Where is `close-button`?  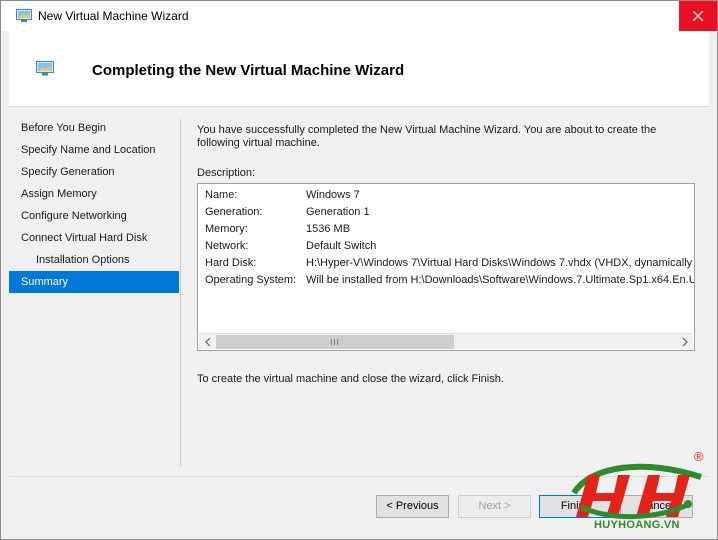 close-button is located at coordinates (698, 16).